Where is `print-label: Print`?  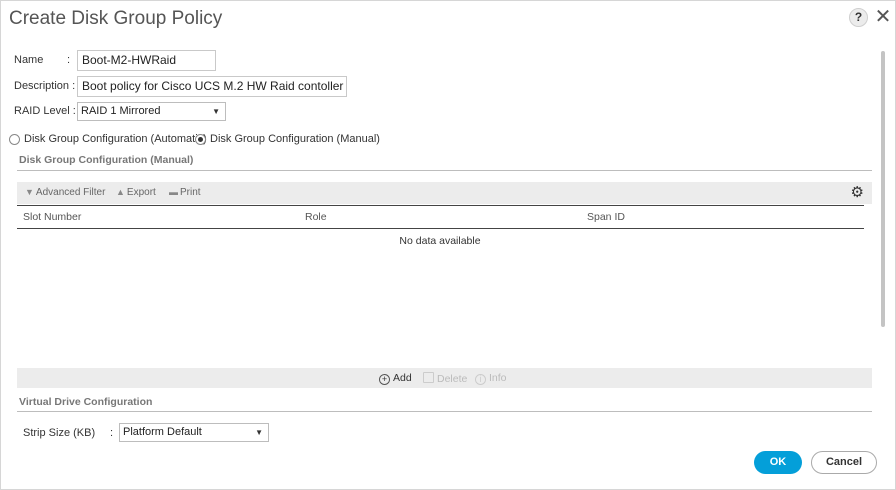 print-label: Print is located at coordinates (190, 192).